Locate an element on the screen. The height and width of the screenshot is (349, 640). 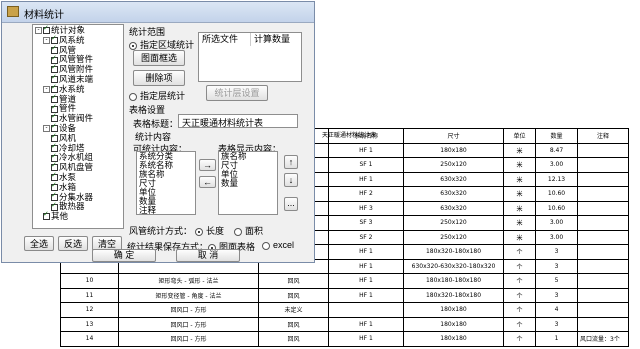
table-cell-no: 14 is located at coordinates (89, 339).